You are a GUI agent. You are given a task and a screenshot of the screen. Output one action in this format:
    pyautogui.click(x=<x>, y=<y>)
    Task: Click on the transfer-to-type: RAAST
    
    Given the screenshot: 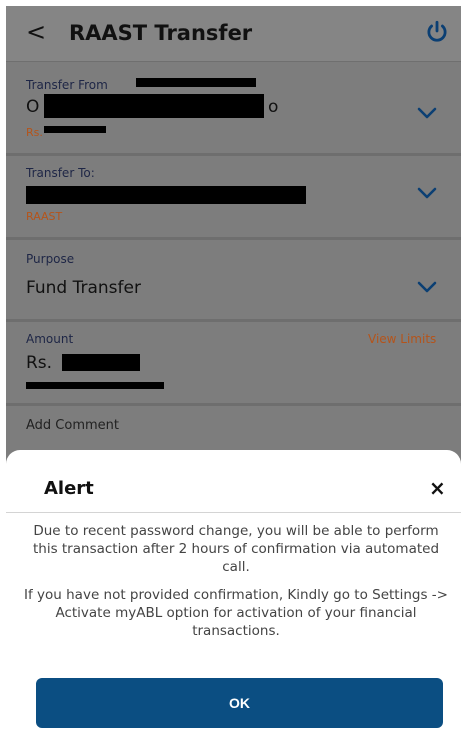 What is the action you would take?
    pyautogui.click(x=44, y=216)
    